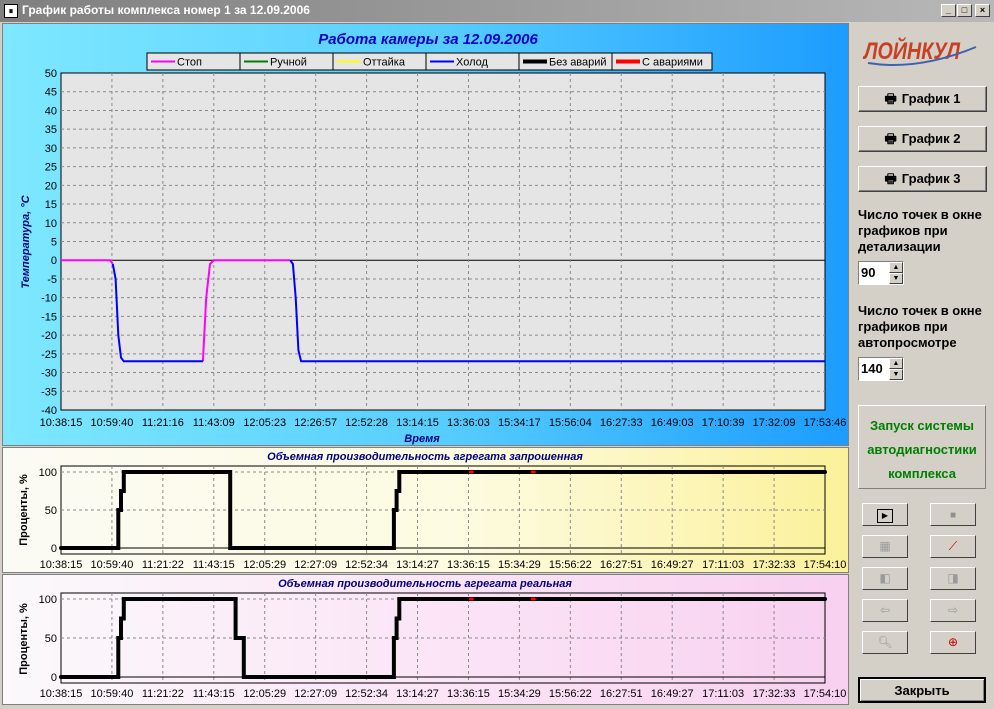  Describe the element at coordinates (51, 205) in the screenshot. I see `y-tick-label: 15` at that location.